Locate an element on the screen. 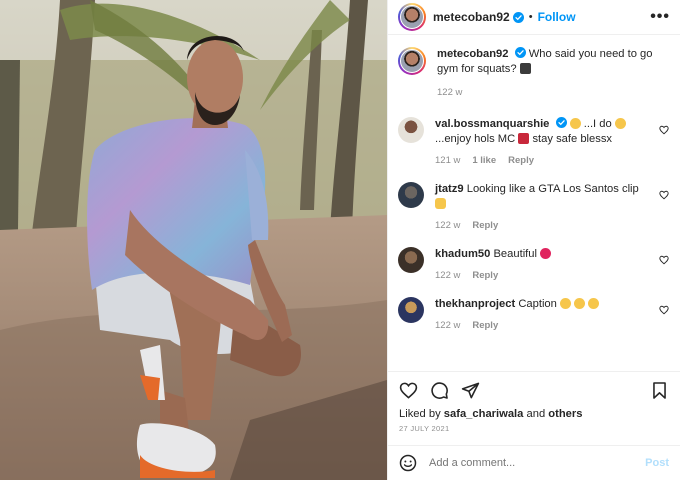  commenter-username: jtatz9 is located at coordinates (449, 189).